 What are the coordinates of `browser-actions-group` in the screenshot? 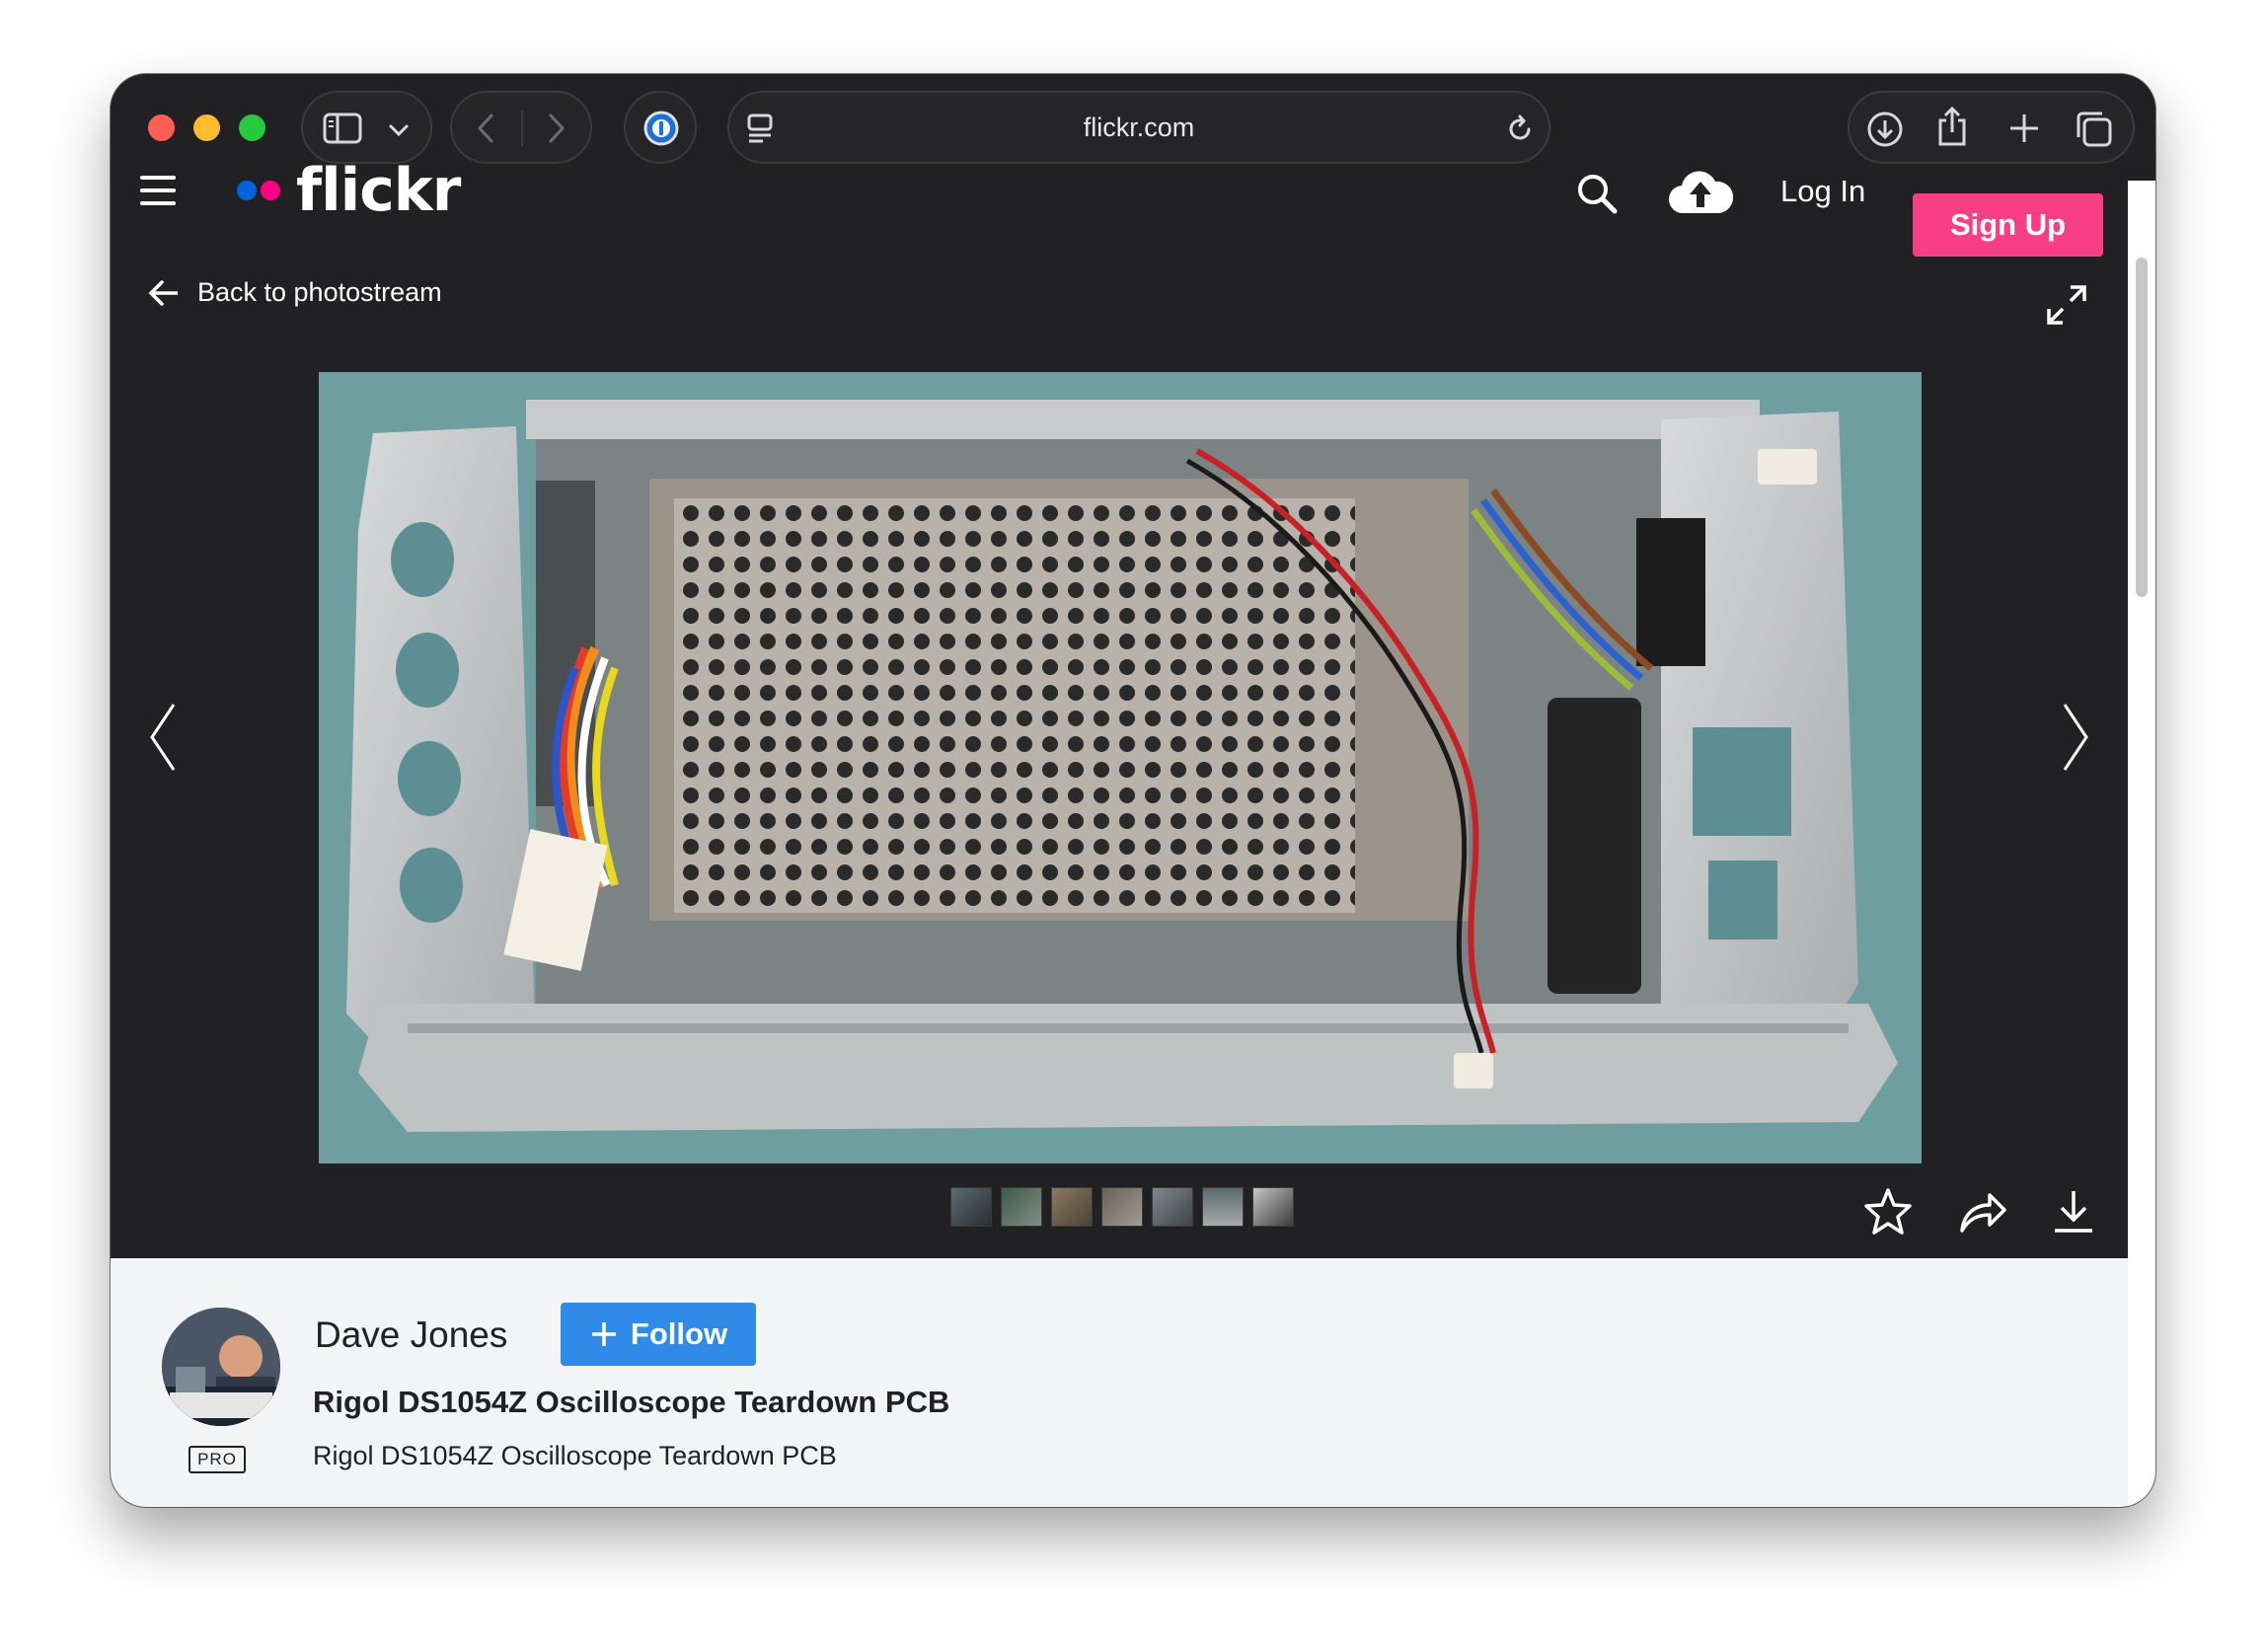 It's located at (1991, 127).